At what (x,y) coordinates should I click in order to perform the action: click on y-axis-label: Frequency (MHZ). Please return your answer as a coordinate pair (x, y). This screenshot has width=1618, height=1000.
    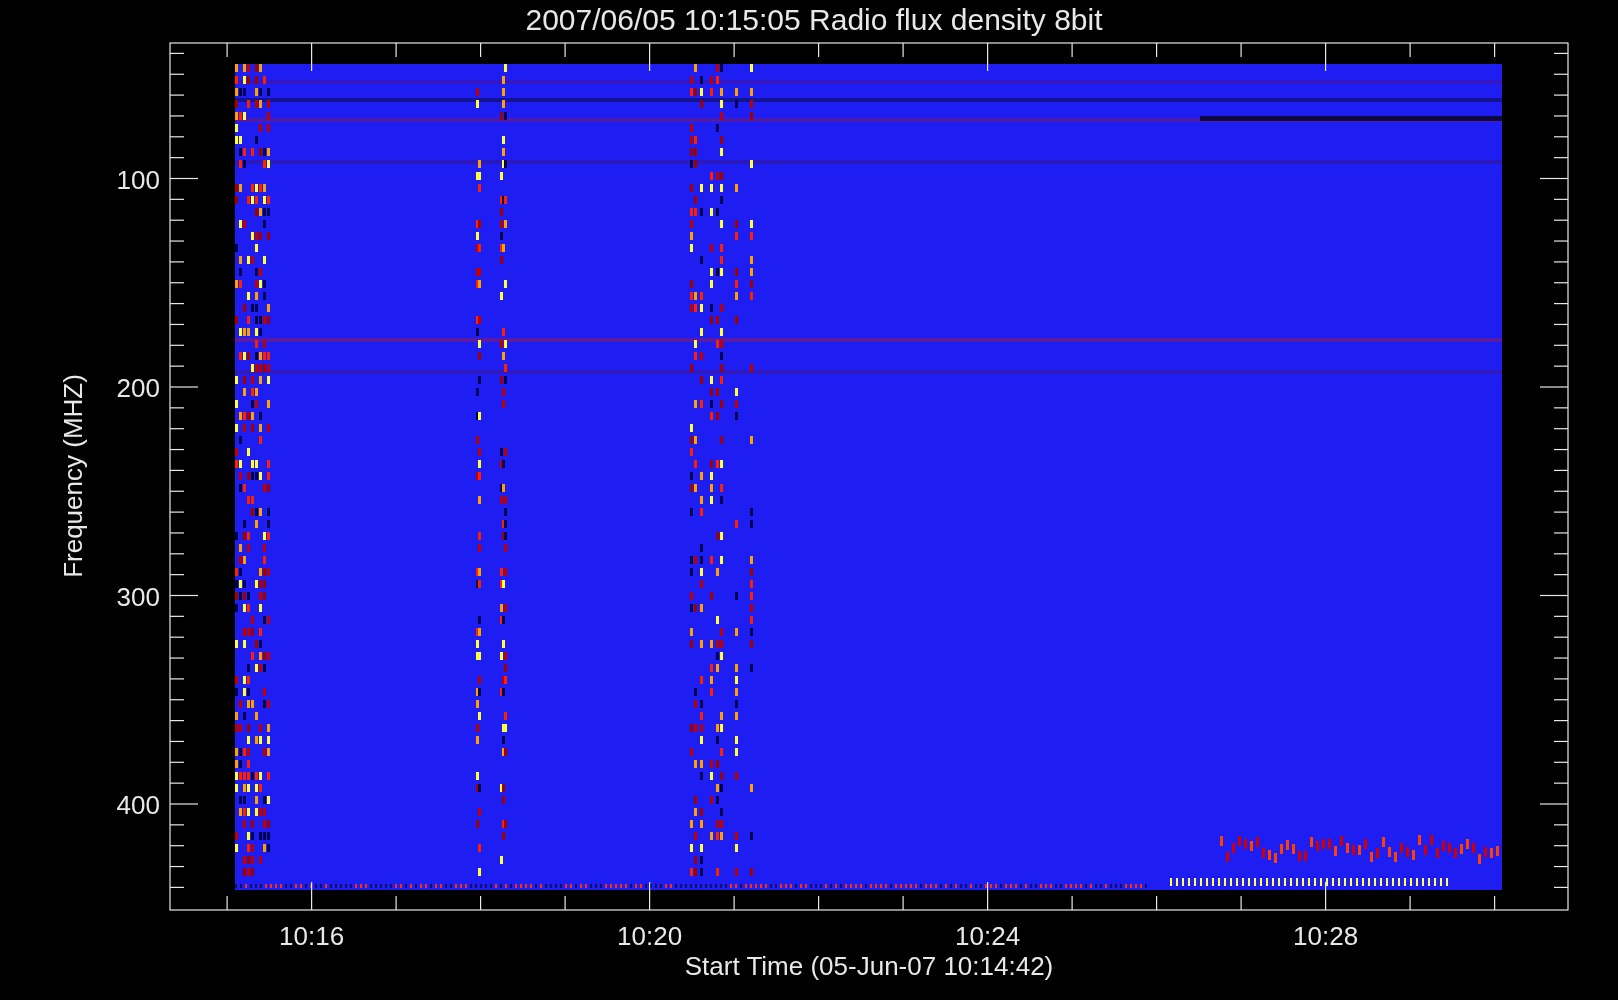
    Looking at the image, I should click on (73, 476).